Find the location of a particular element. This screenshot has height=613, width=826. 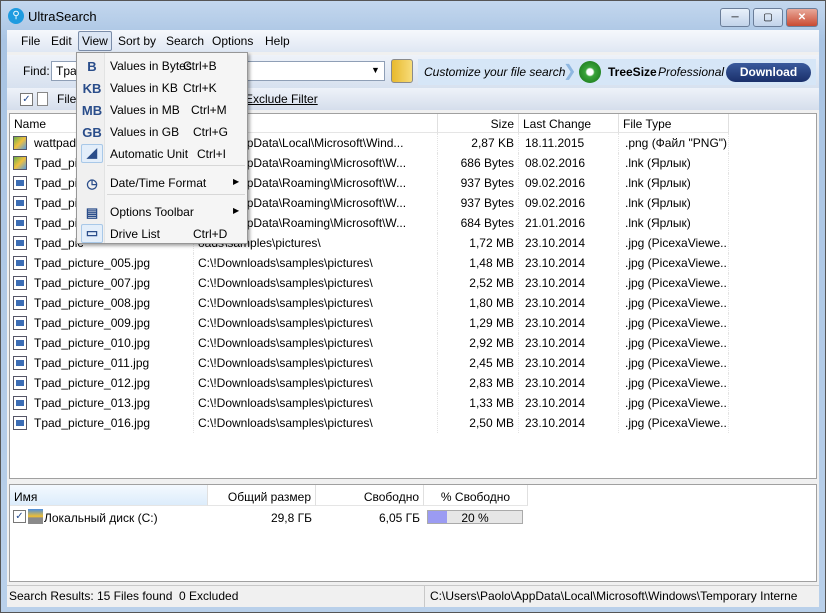

menu-sort-by: Sort by is located at coordinates (137, 41).